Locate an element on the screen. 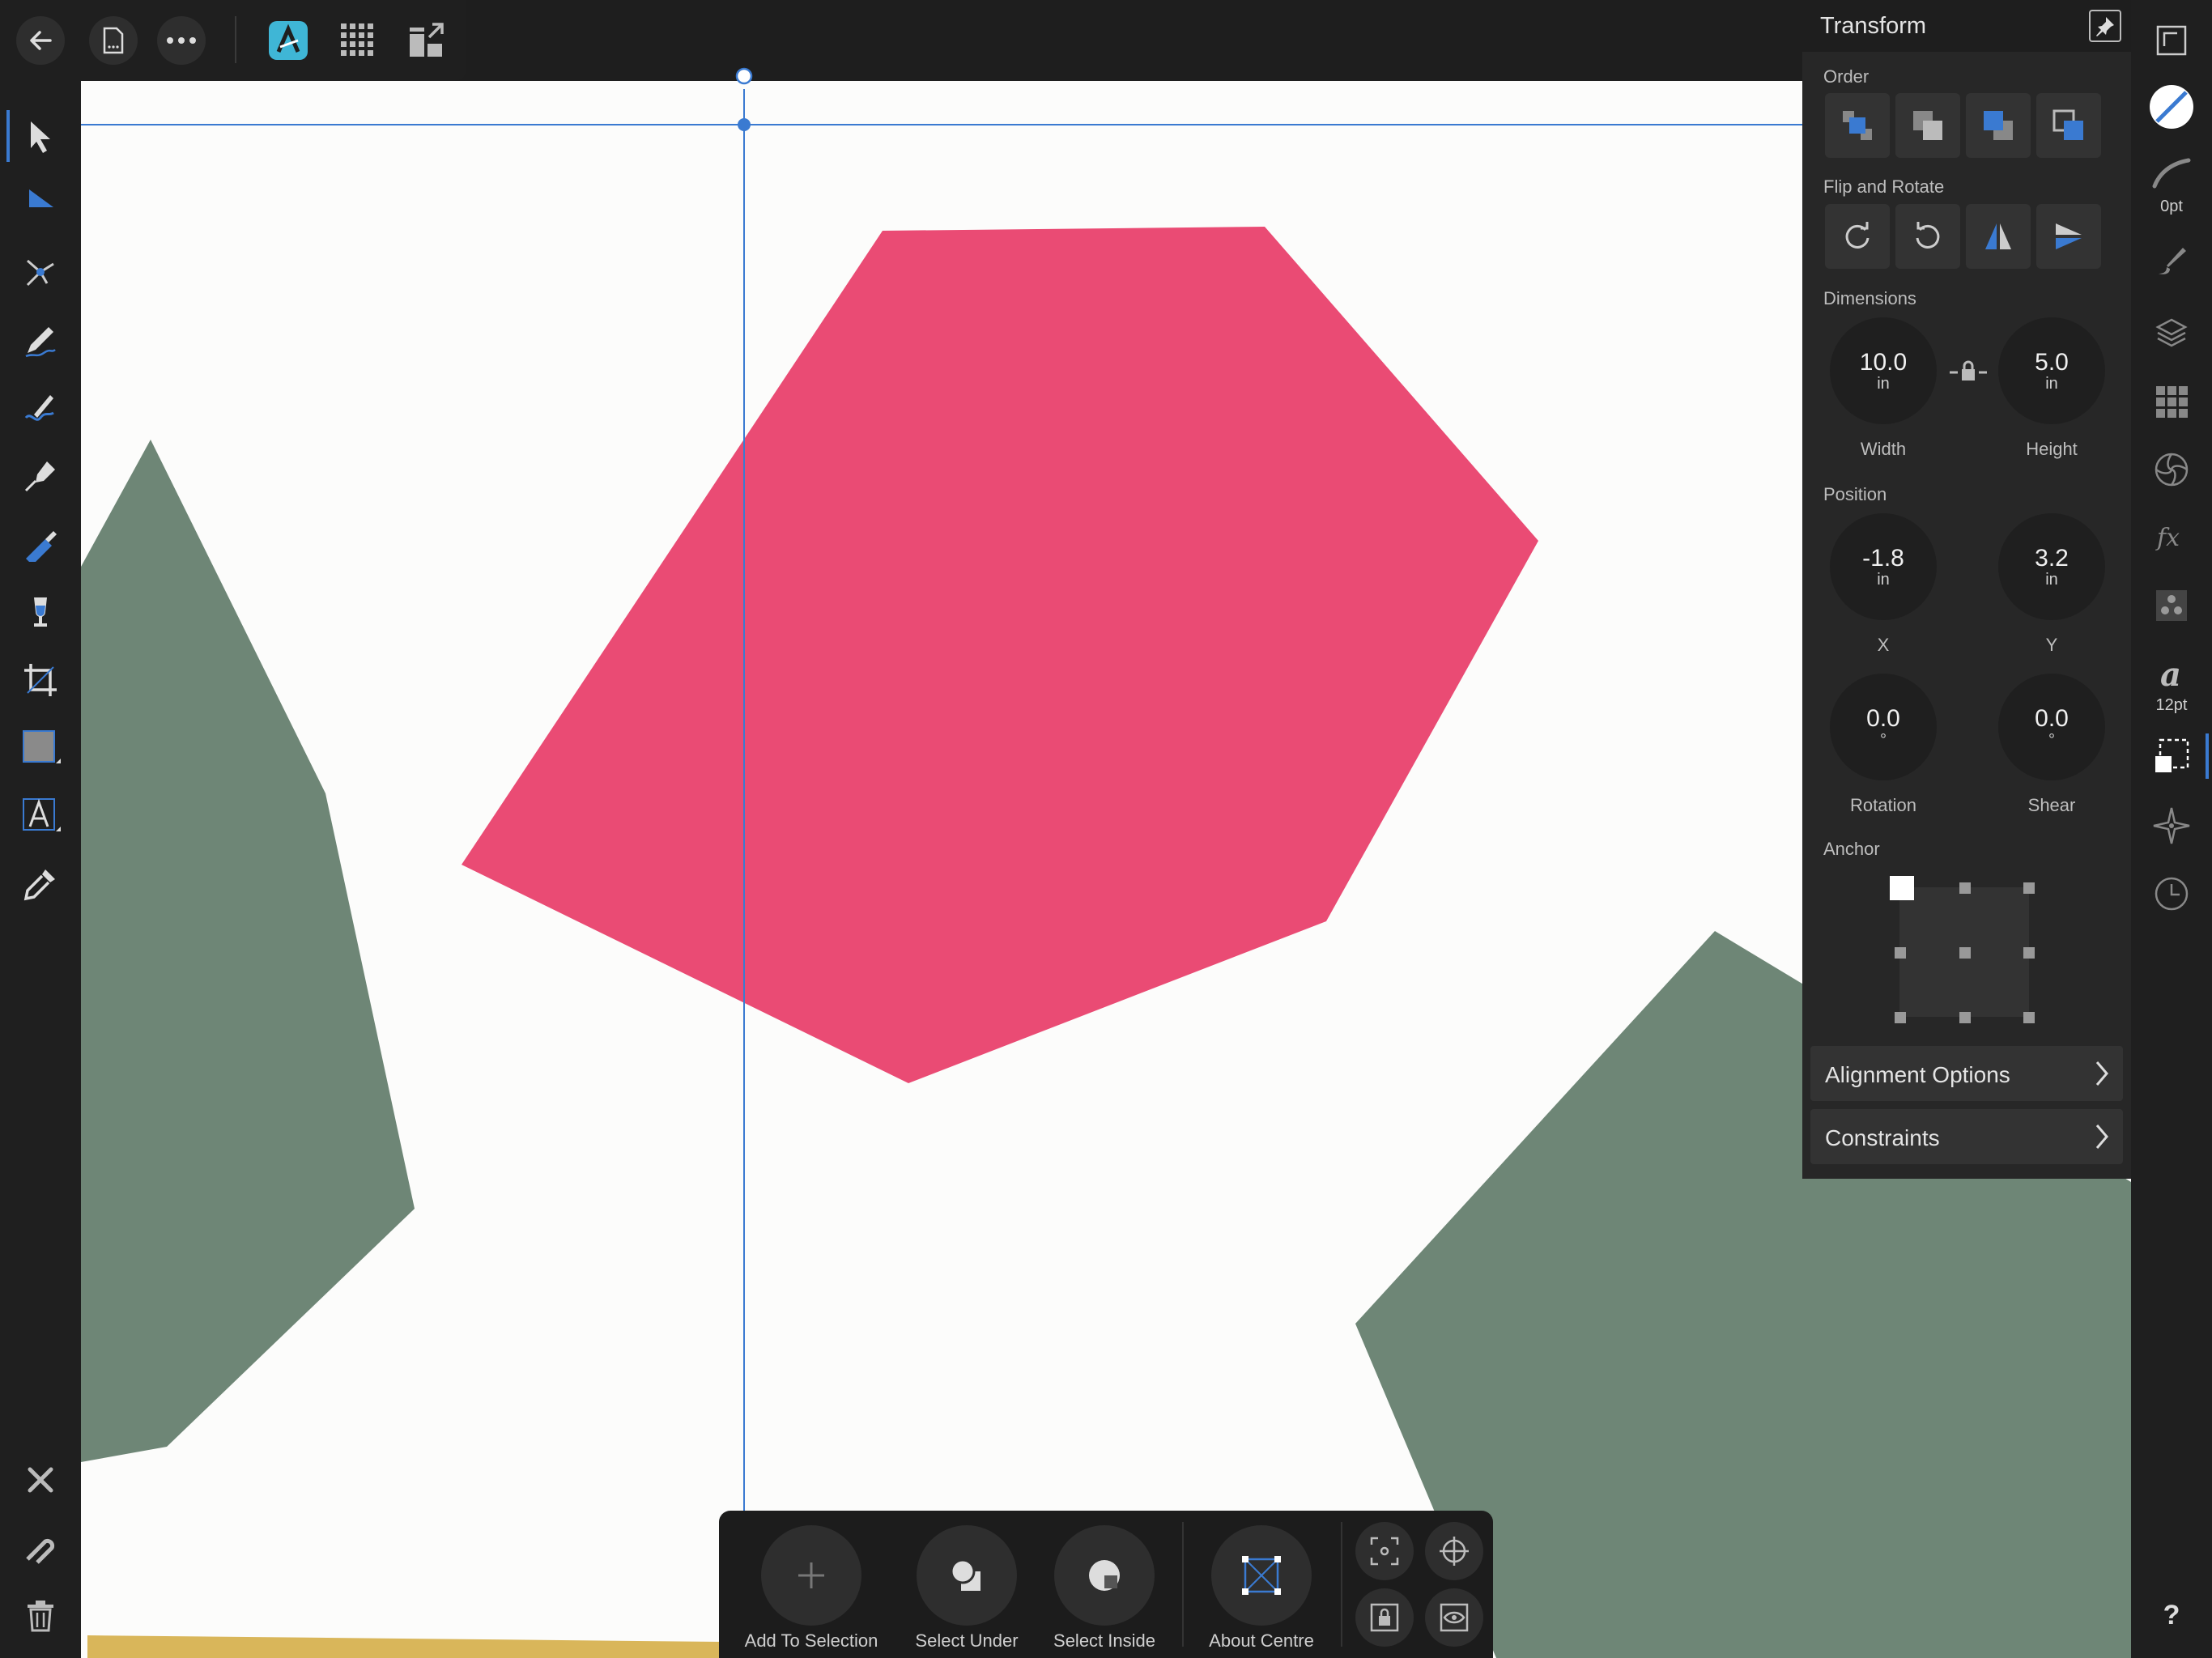  x-value: -1.8 is located at coordinates (1883, 558).